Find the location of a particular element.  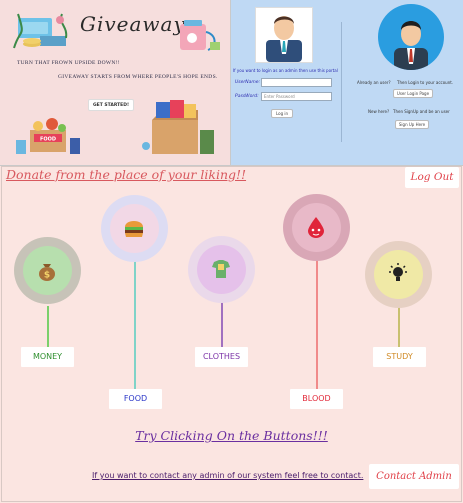

username-label: UserName: is located at coordinates (248, 82).